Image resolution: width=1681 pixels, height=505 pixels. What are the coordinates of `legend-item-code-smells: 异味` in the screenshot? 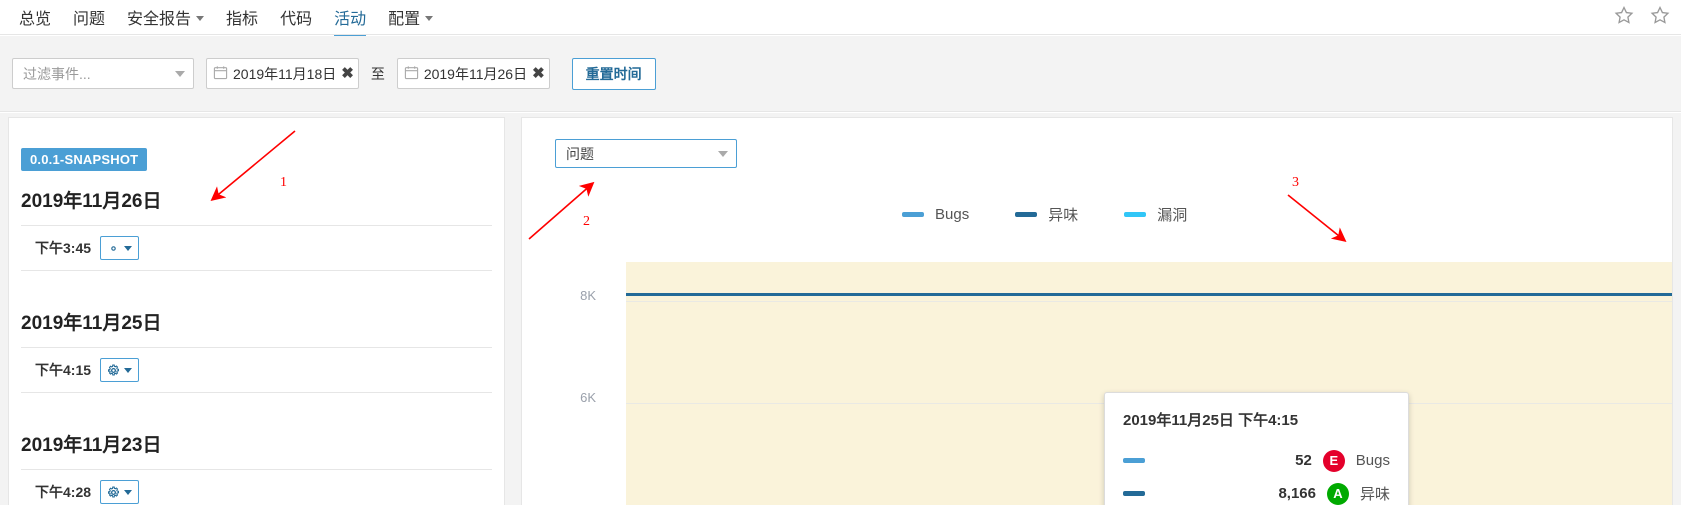 It's located at (1046, 214).